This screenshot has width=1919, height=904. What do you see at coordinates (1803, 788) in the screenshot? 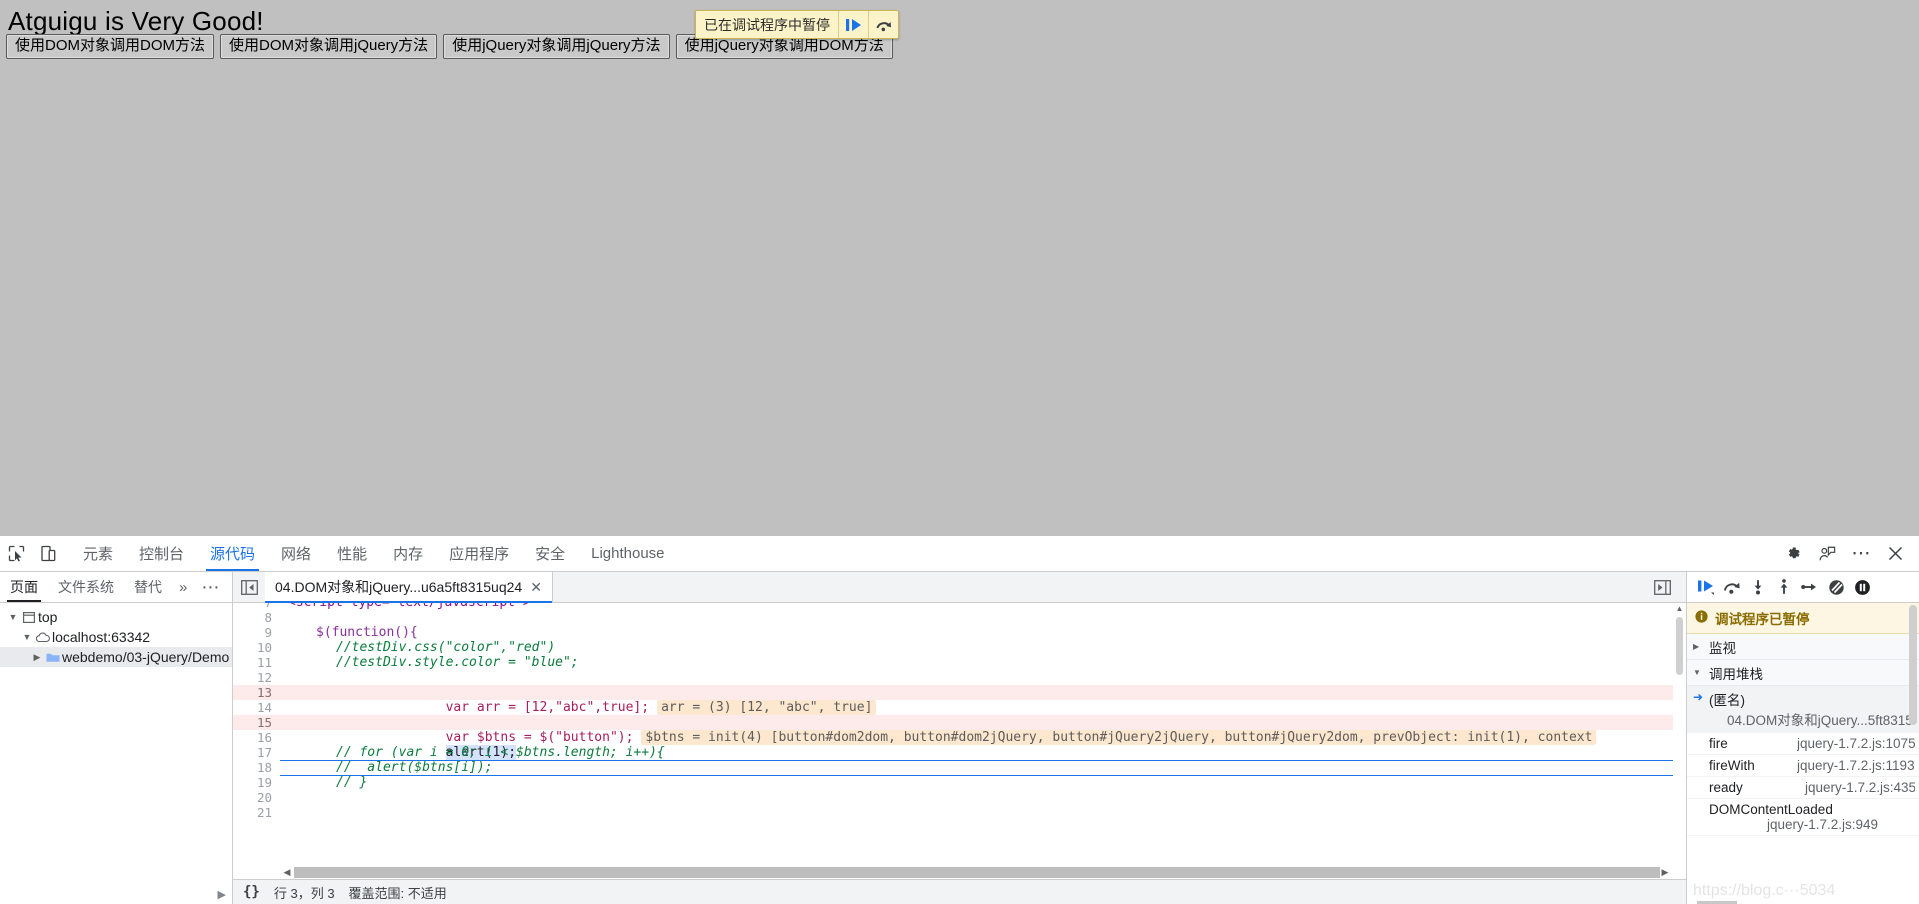
I see `call-stack-frame: ready jquery-1.7.2.js:435` at bounding box center [1803, 788].